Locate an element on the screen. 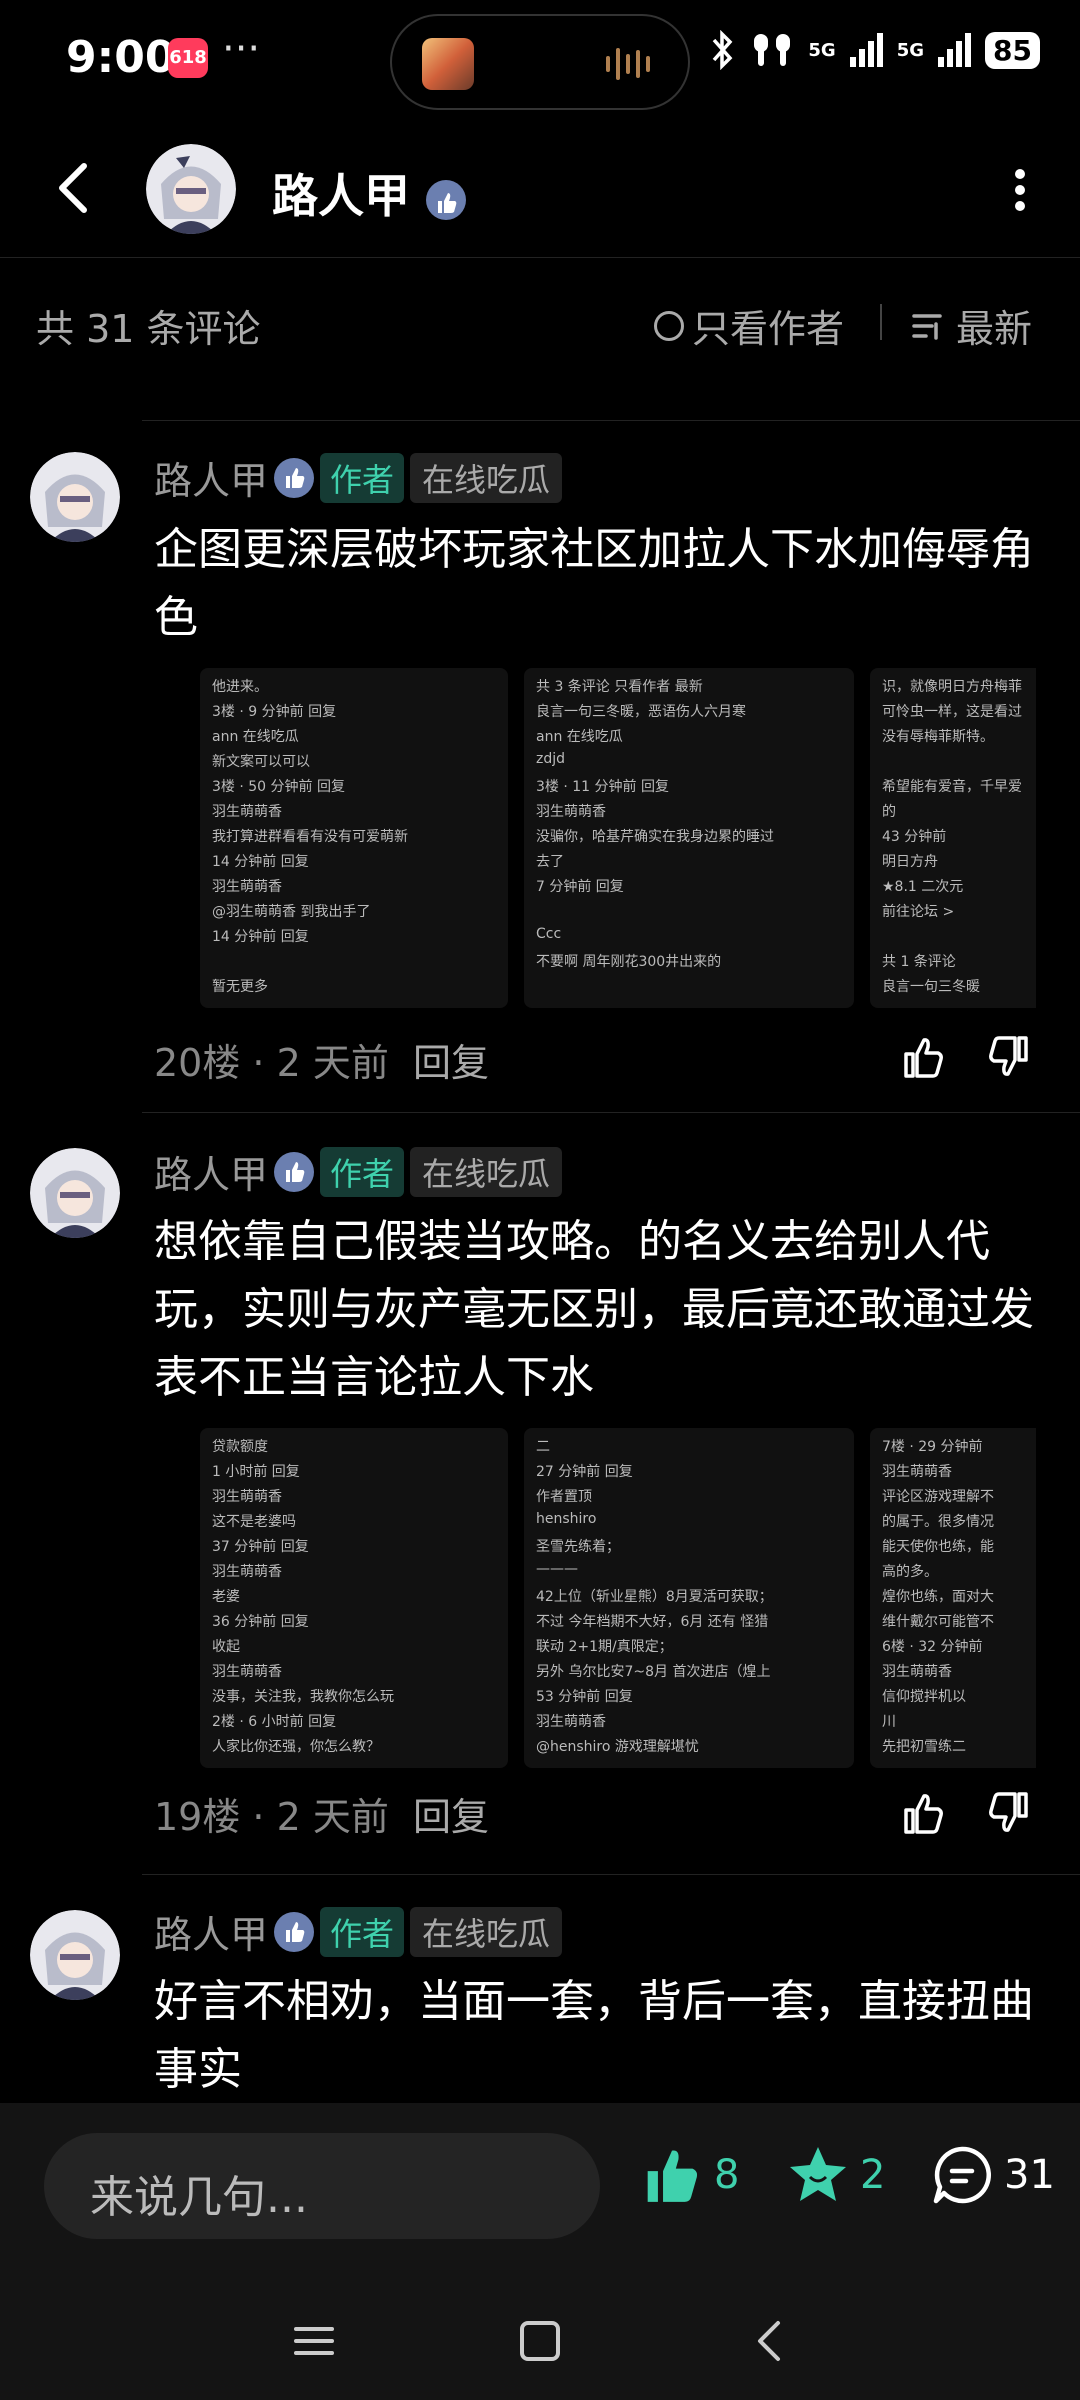 The height and width of the screenshot is (2400, 1080). divider is located at coordinates (881, 322).